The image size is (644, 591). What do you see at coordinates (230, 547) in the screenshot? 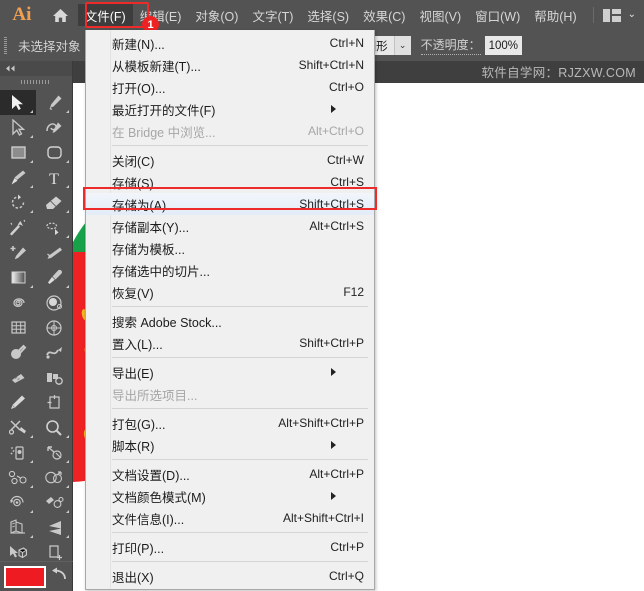
I see `menu-item-6-0: 打印(P)... Ctrl+P` at bounding box center [230, 547].